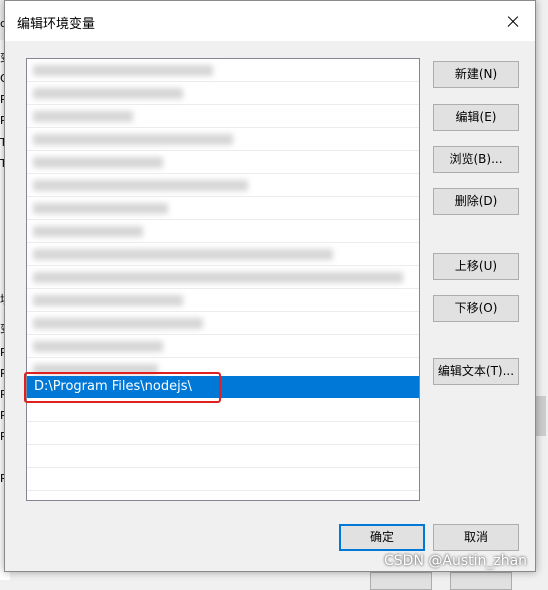  Describe the element at coordinates (476, 201) in the screenshot. I see `delete-button: 删除(D)` at that location.